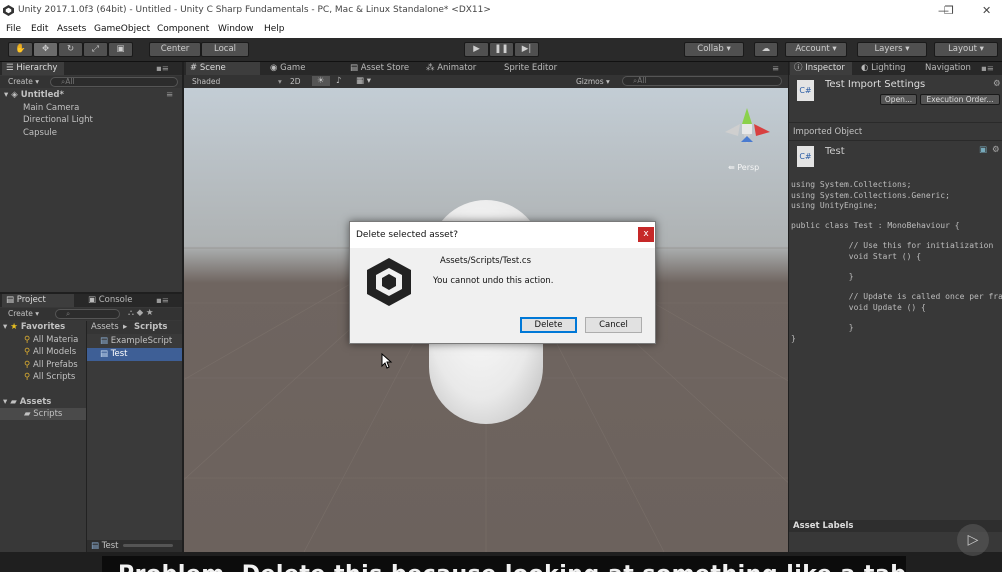 The image size is (1002, 572). I want to click on tab-console: ▣ Console, so click(114, 300).